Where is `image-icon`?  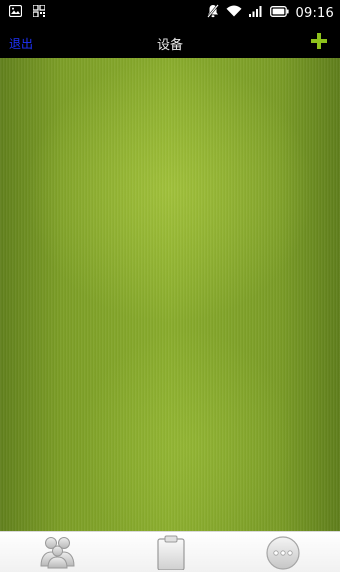
image-icon is located at coordinates (15, 12).